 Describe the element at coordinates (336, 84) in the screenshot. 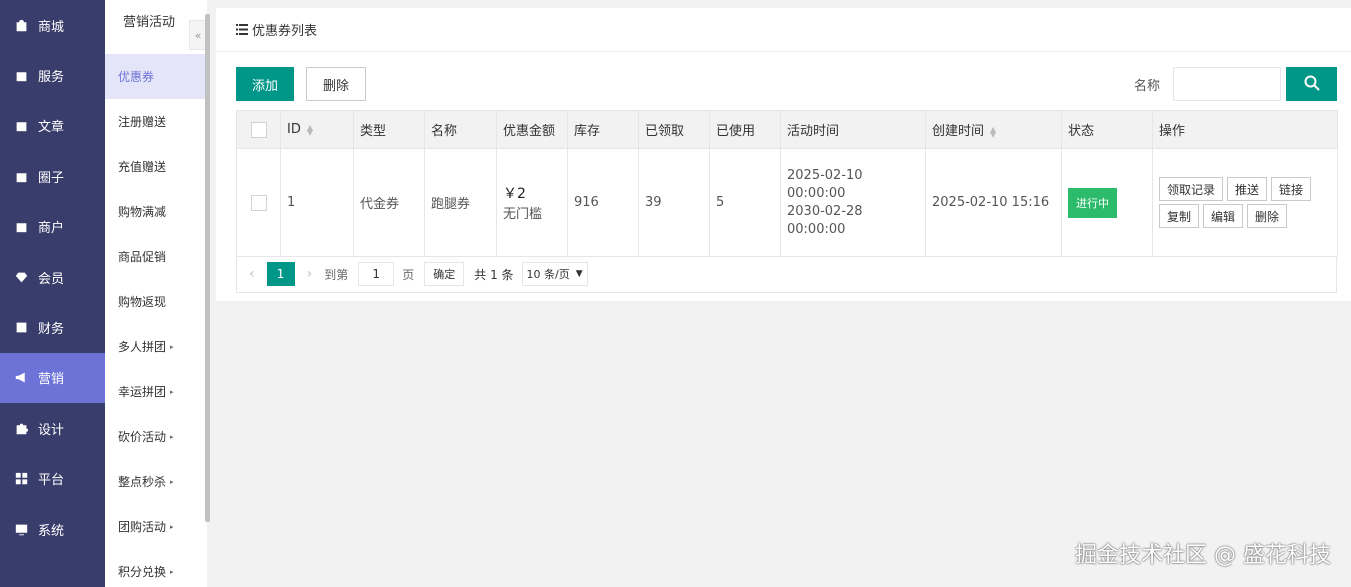

I see `delete-button: 删除` at that location.